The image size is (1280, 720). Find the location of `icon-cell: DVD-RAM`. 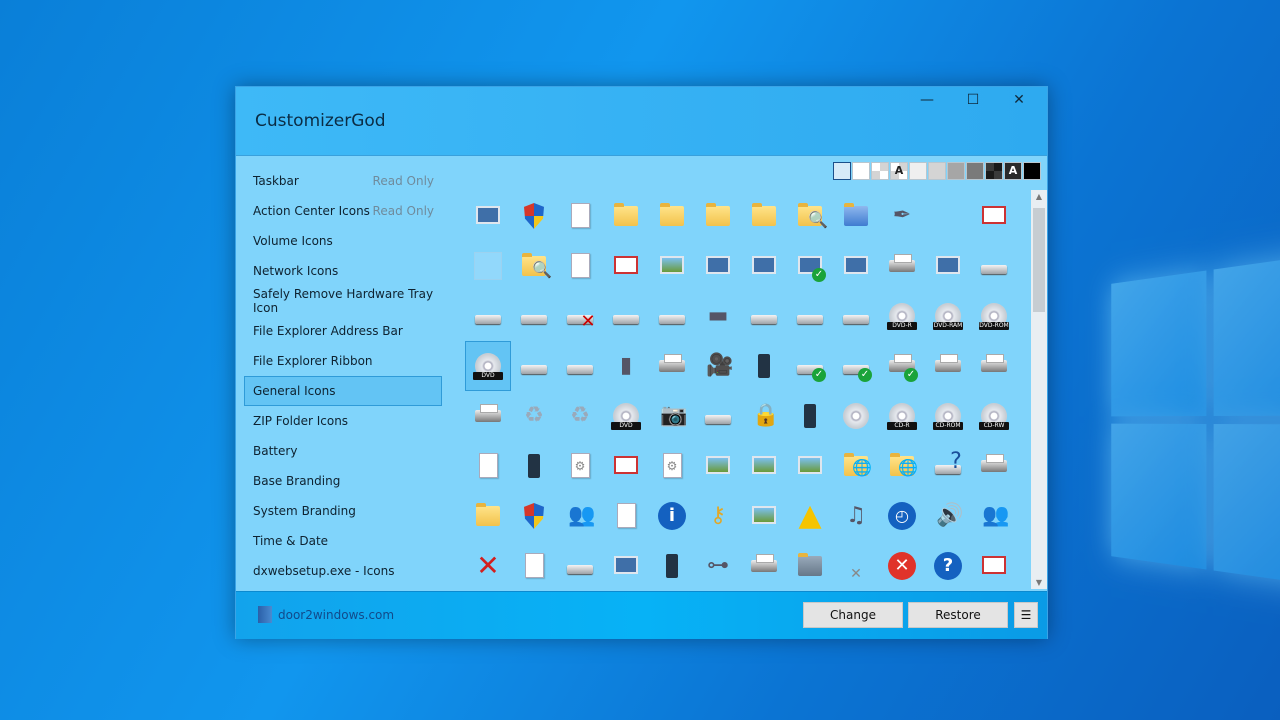

icon-cell: DVD-RAM is located at coordinates (948, 316).